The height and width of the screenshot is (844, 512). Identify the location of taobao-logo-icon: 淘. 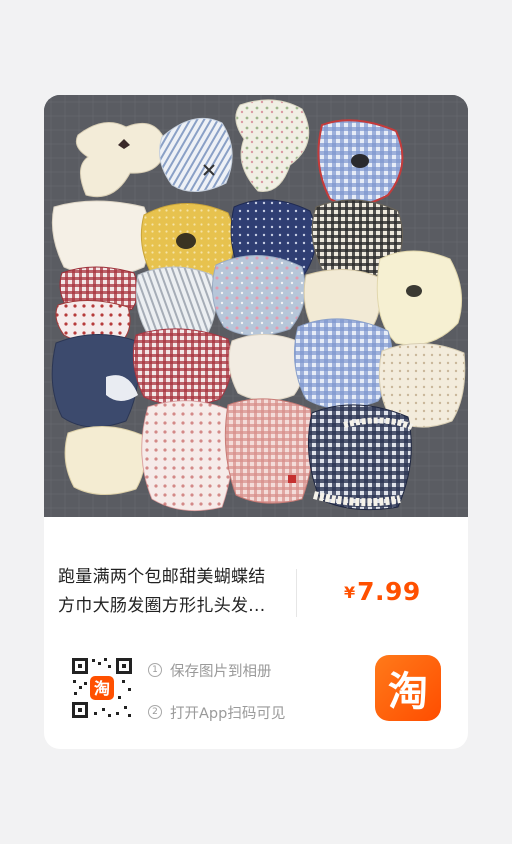
(408, 688).